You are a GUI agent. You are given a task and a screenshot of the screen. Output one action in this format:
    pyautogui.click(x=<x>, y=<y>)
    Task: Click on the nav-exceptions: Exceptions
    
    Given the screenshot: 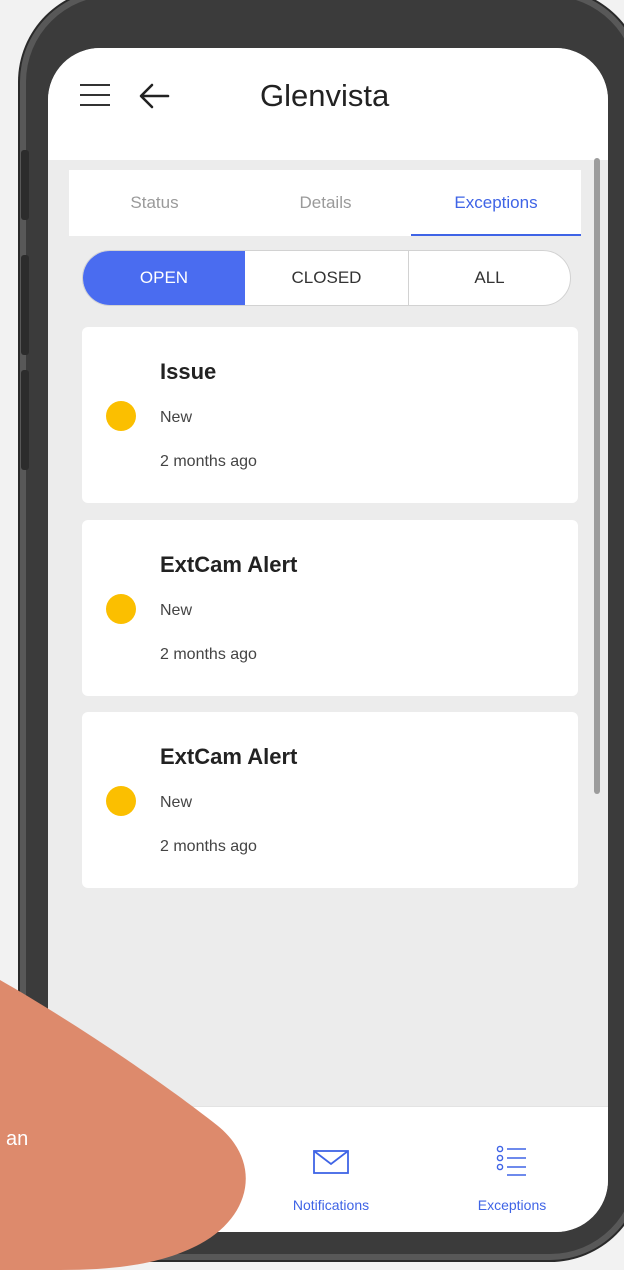 What is the action you would take?
    pyautogui.click(x=512, y=1169)
    